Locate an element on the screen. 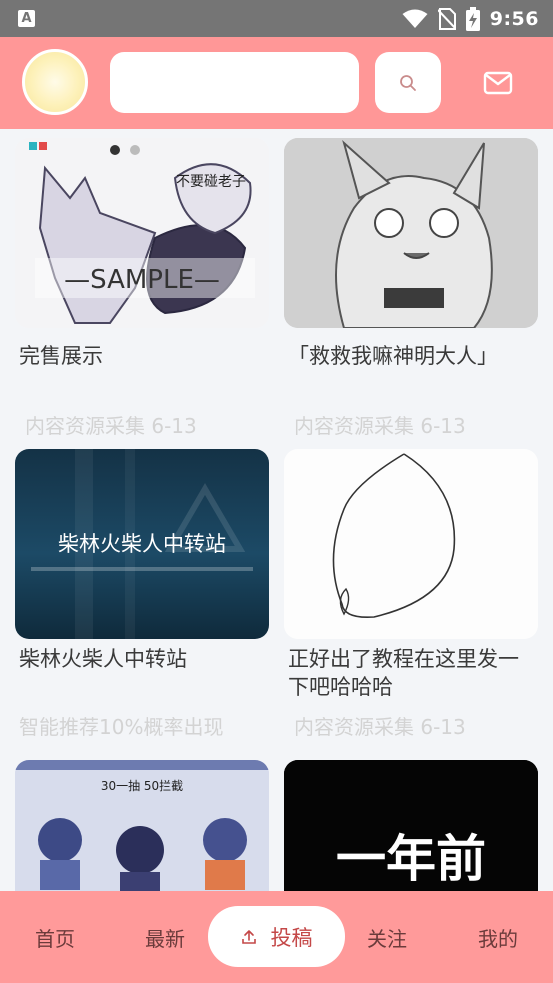 This screenshot has height=983, width=553. app-notification-icon: A is located at coordinates (26, 18).